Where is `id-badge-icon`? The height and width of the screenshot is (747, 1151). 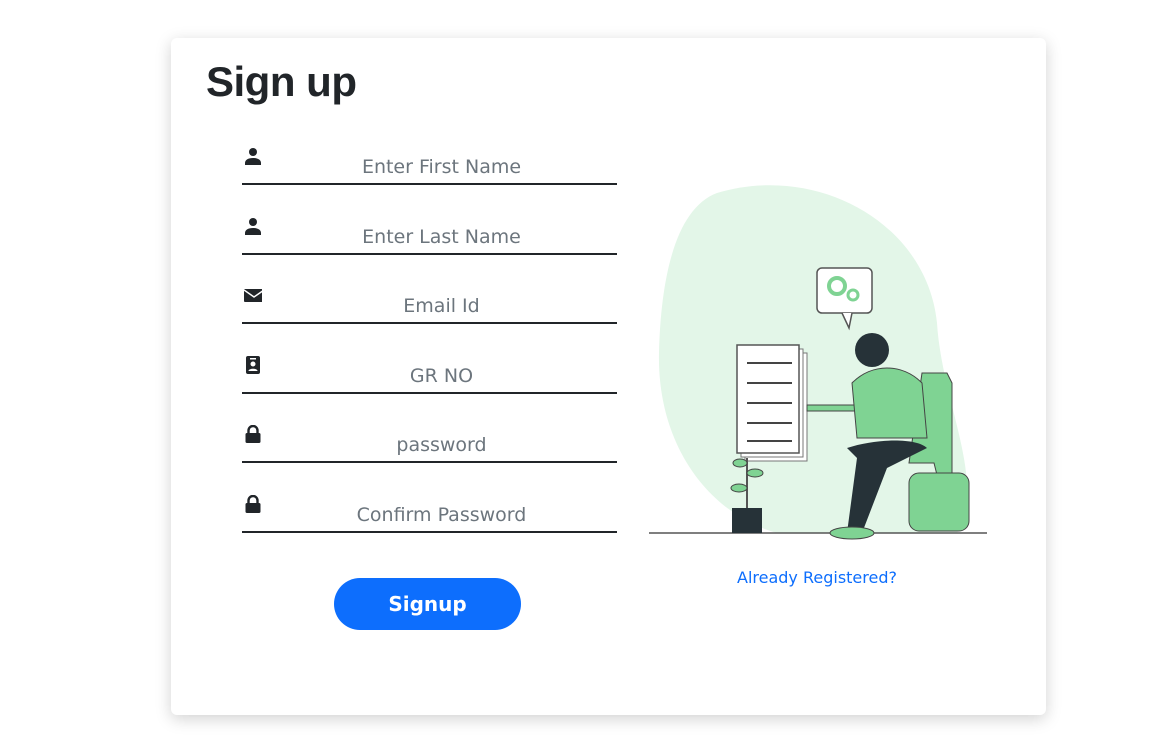 id-badge-icon is located at coordinates (253, 365).